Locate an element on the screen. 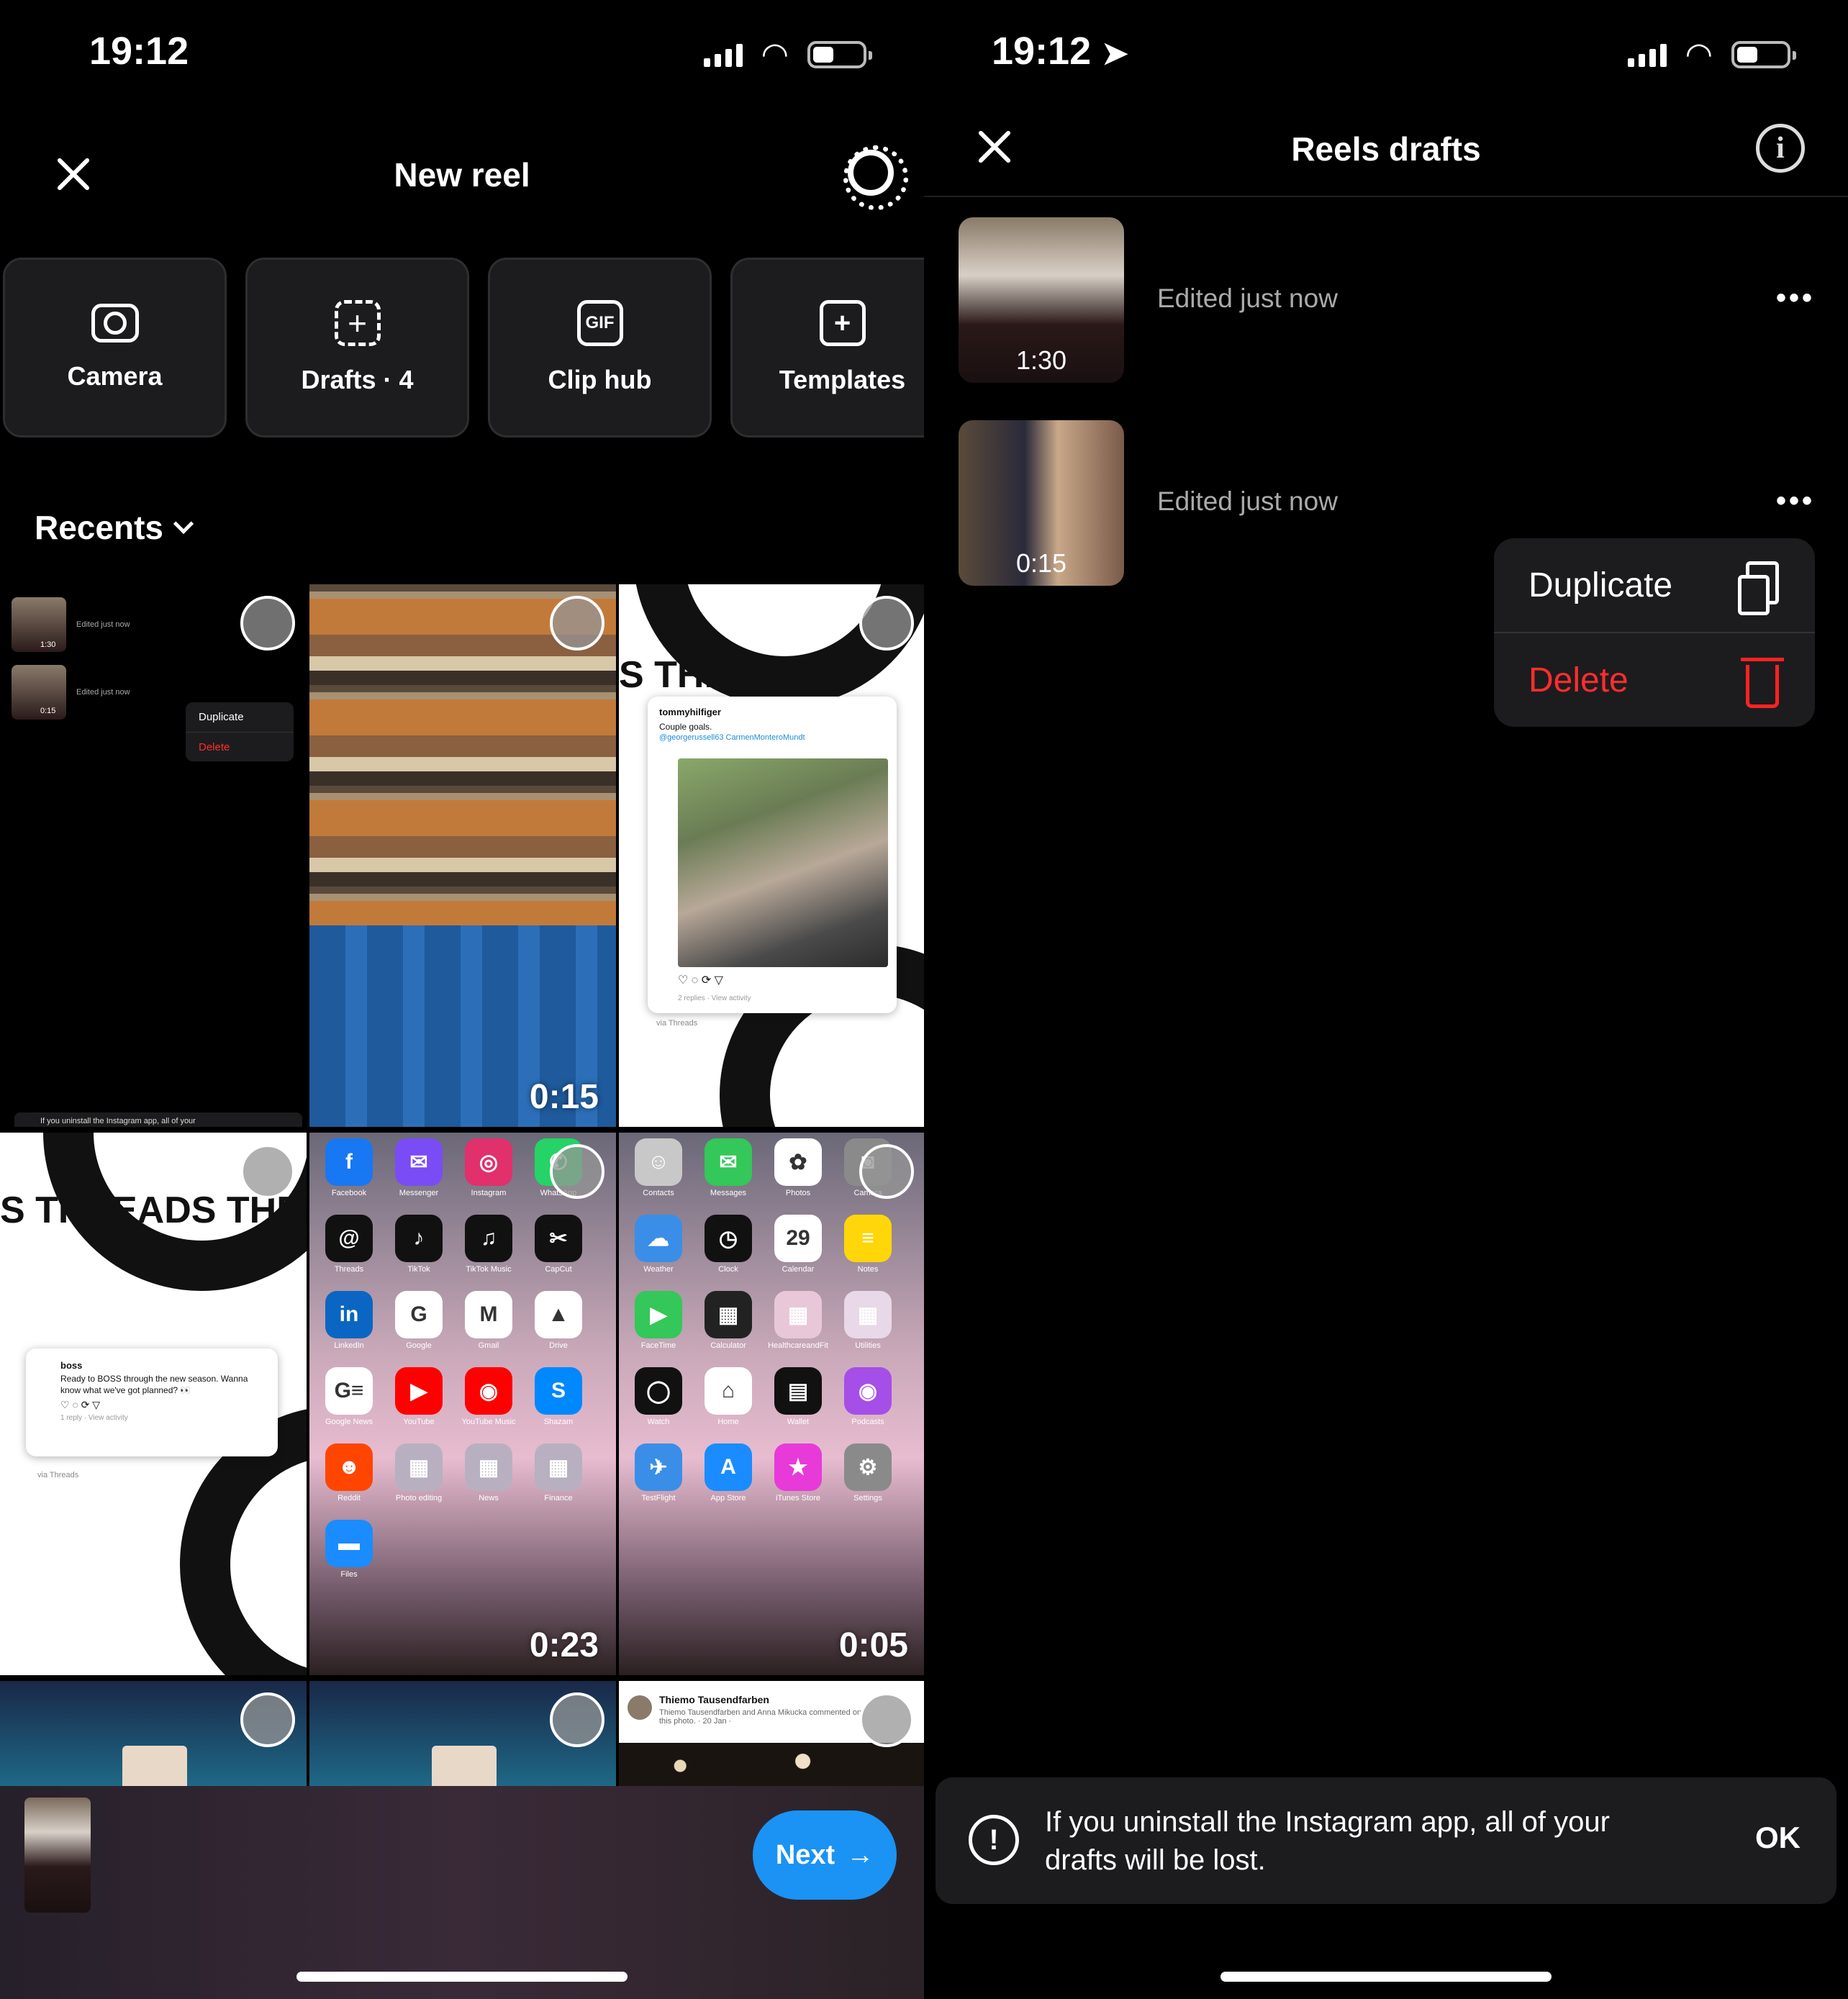  post-link: @georgerussell63 CarmenMonteroMundt is located at coordinates (732, 737).